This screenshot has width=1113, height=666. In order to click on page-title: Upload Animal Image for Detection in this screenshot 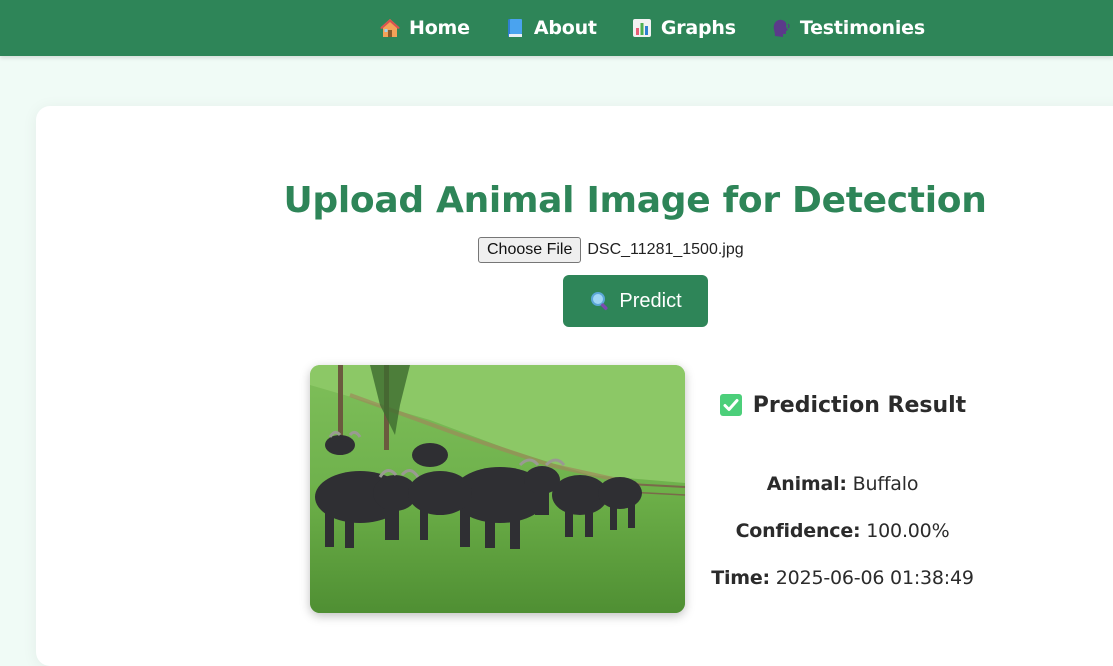, I will do `click(635, 200)`.